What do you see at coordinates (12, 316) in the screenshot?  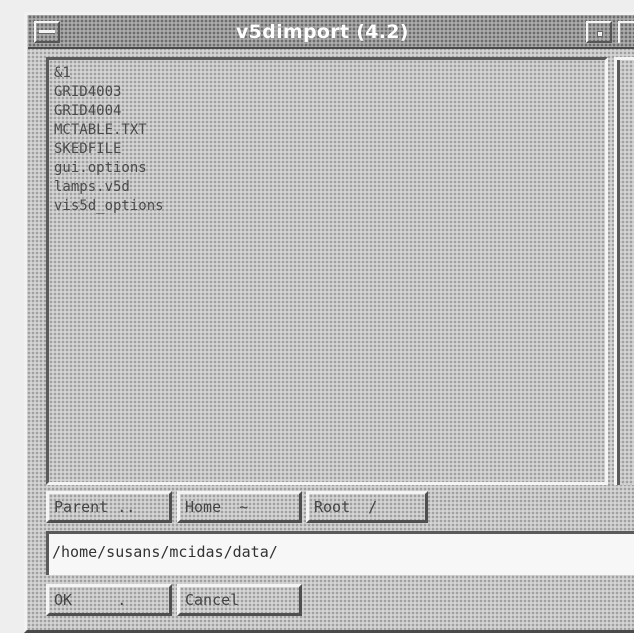 I see `scan-margin-left` at bounding box center [12, 316].